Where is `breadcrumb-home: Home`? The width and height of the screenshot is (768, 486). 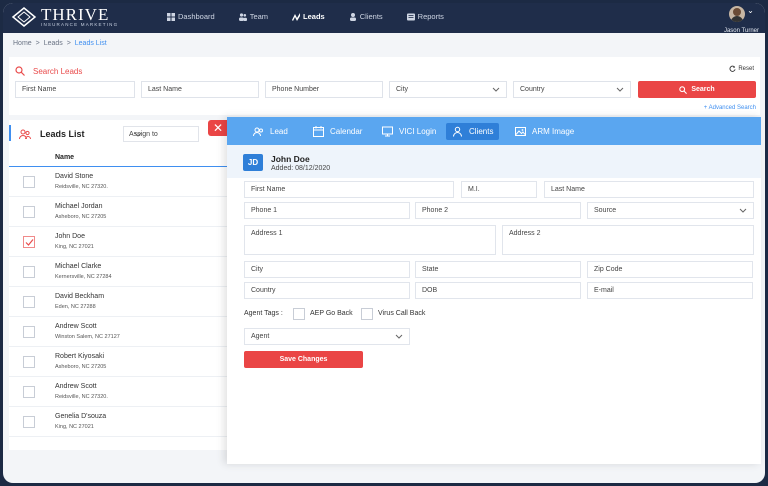 breadcrumb-home: Home is located at coordinates (22, 43).